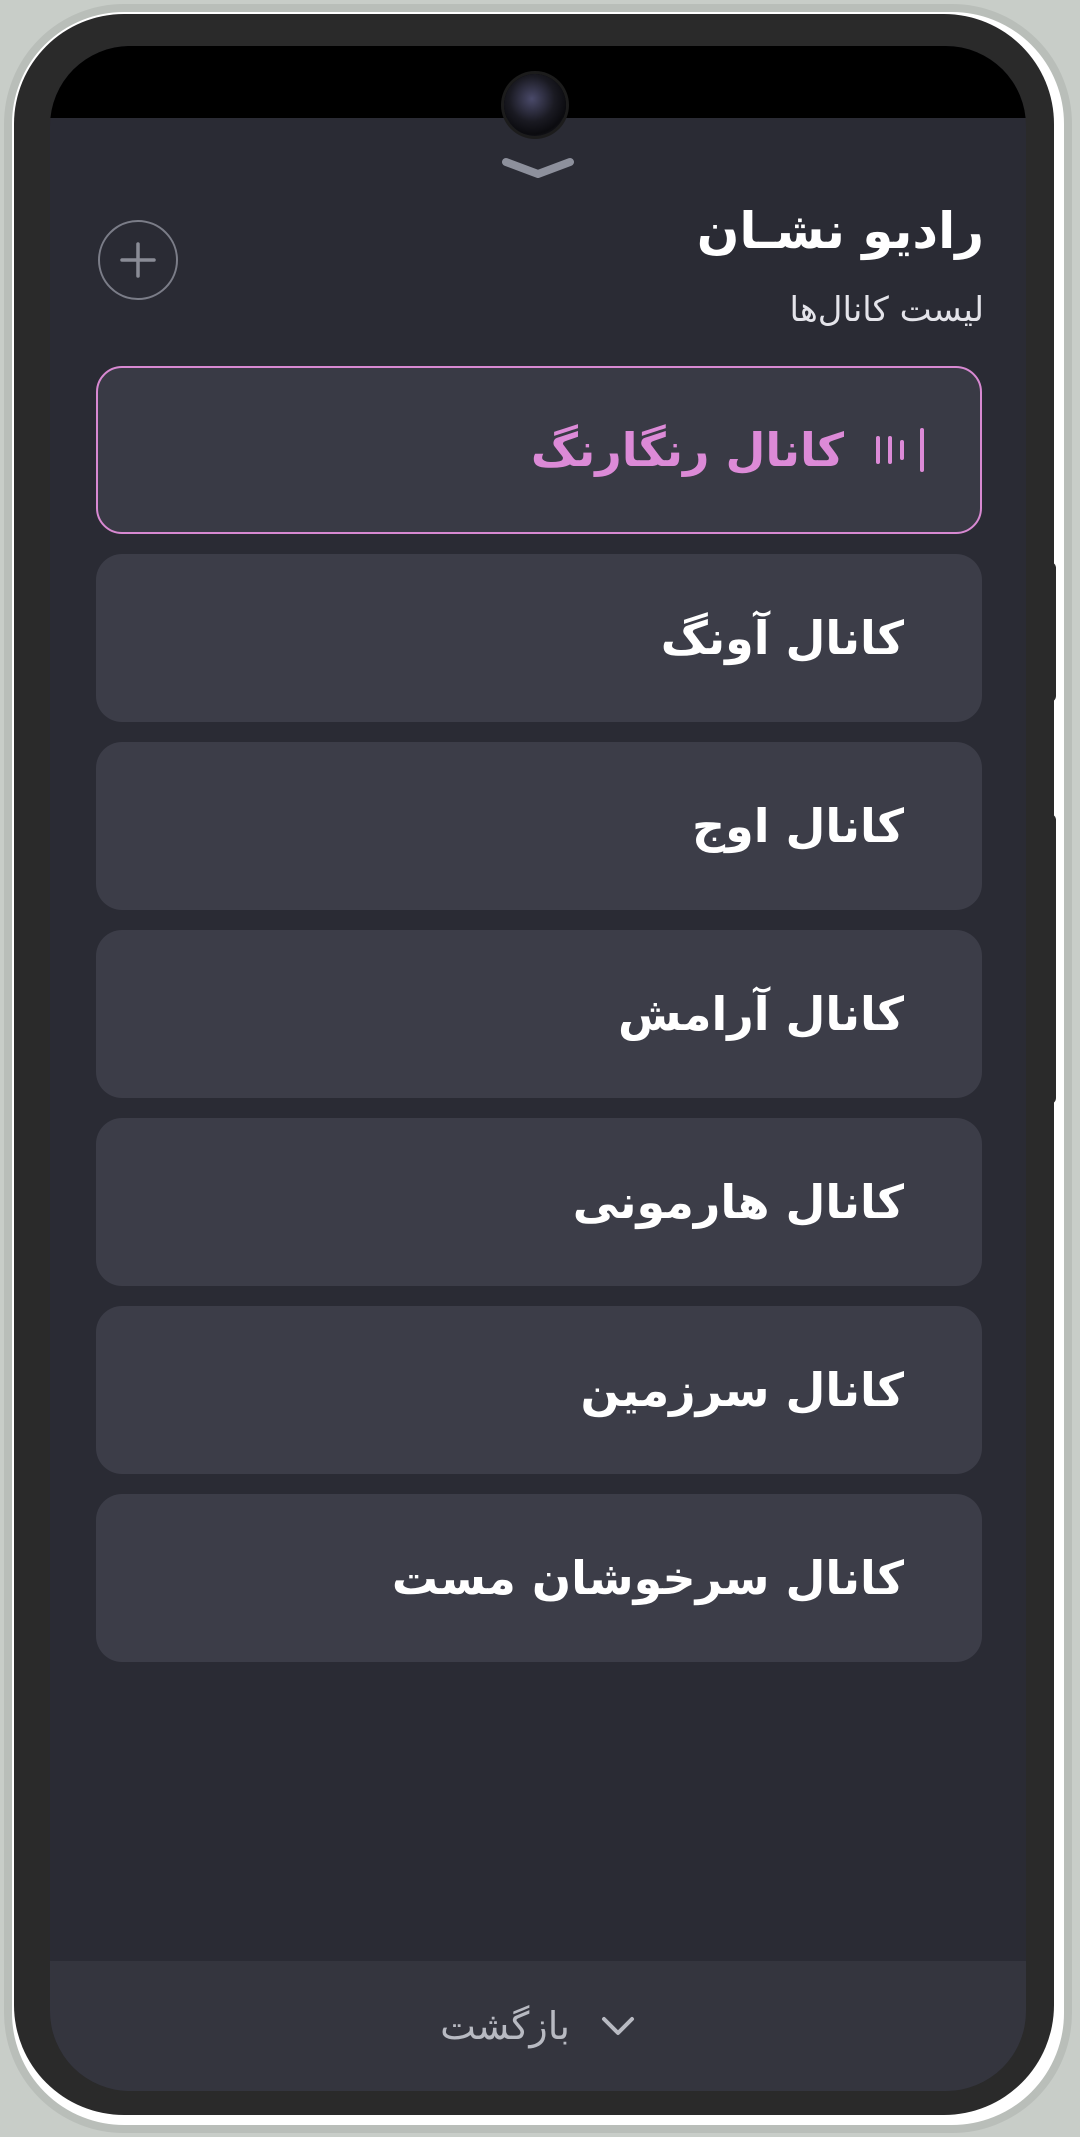 The width and height of the screenshot is (1080, 2137). What do you see at coordinates (738, 1202) in the screenshot?
I see `channel-label: کانال هارمونی` at bounding box center [738, 1202].